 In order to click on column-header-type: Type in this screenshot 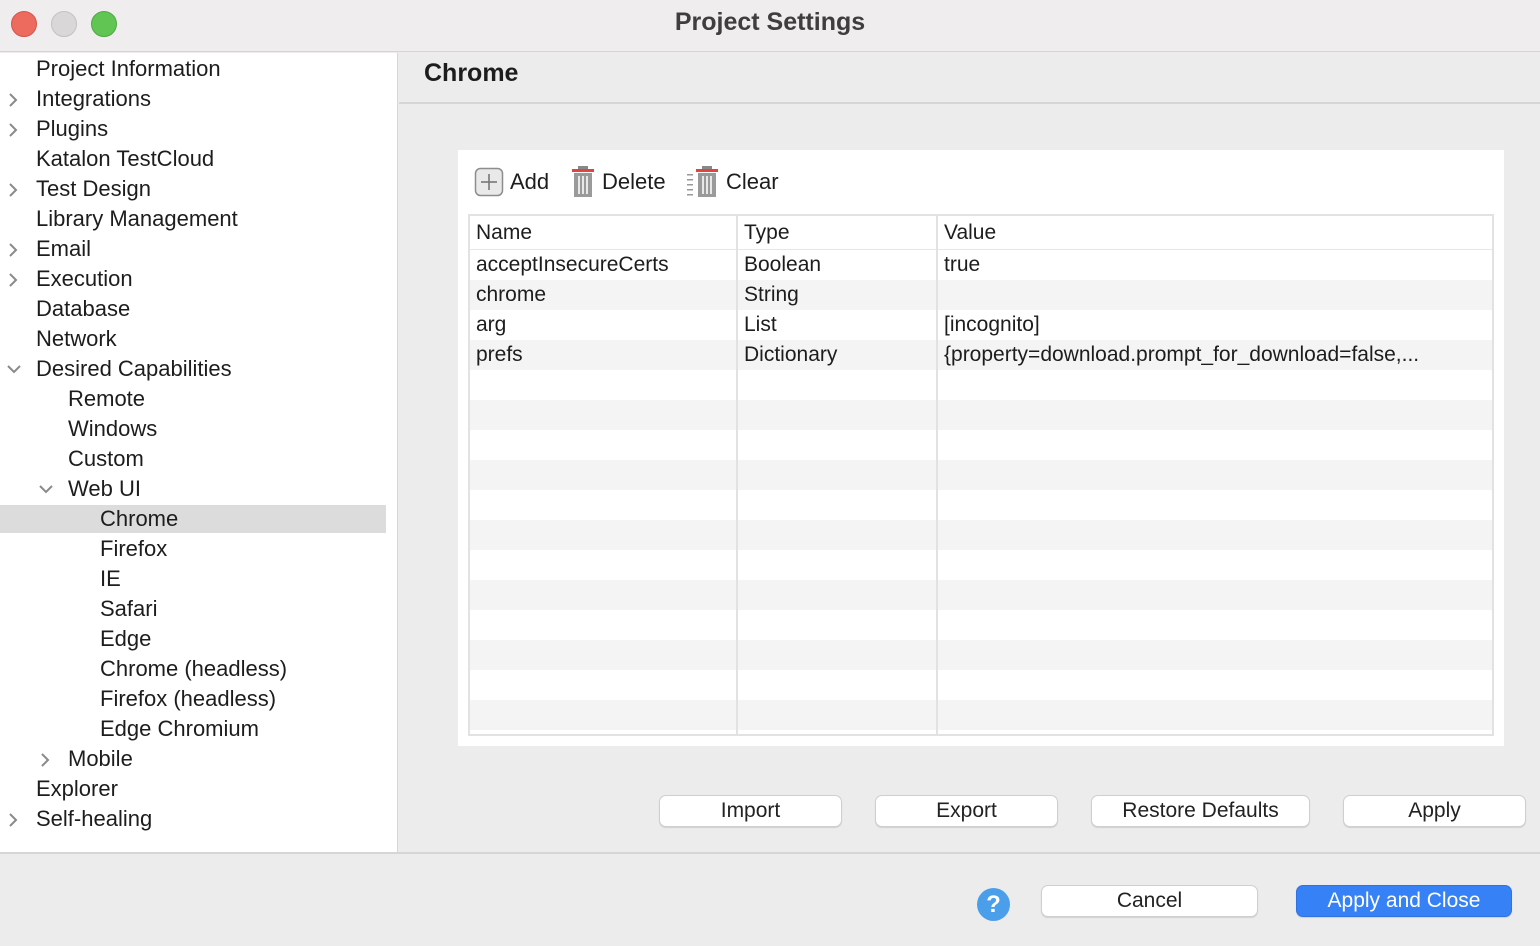, I will do `click(765, 233)`.